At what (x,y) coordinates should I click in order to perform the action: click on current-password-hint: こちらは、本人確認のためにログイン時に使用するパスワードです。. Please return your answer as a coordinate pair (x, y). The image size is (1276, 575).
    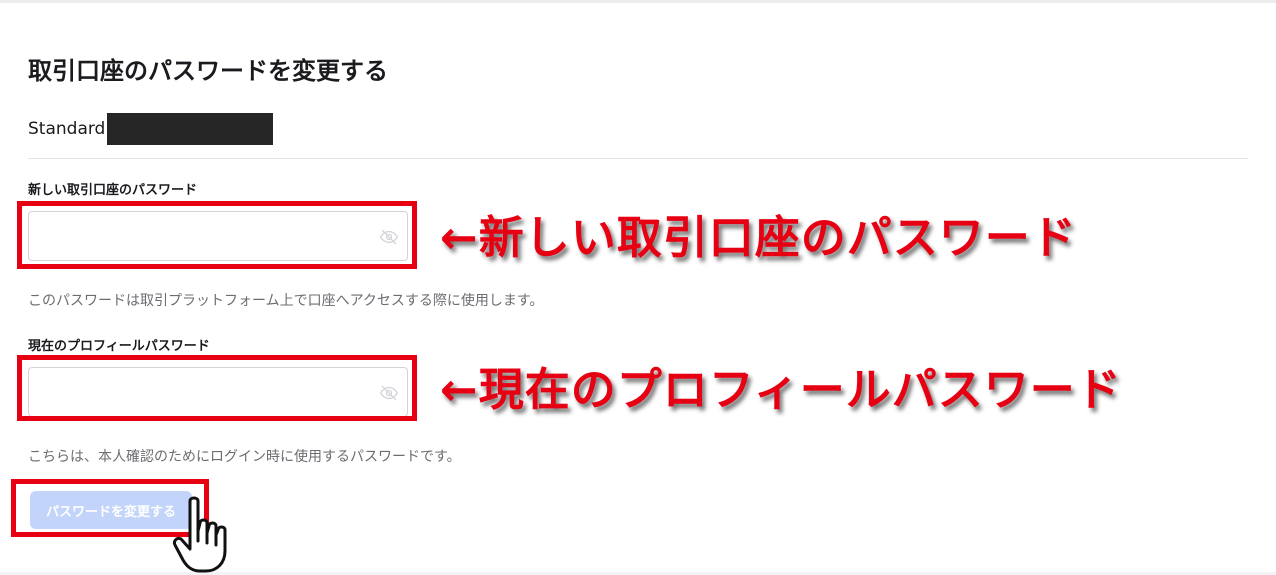
    Looking at the image, I should click on (244, 457).